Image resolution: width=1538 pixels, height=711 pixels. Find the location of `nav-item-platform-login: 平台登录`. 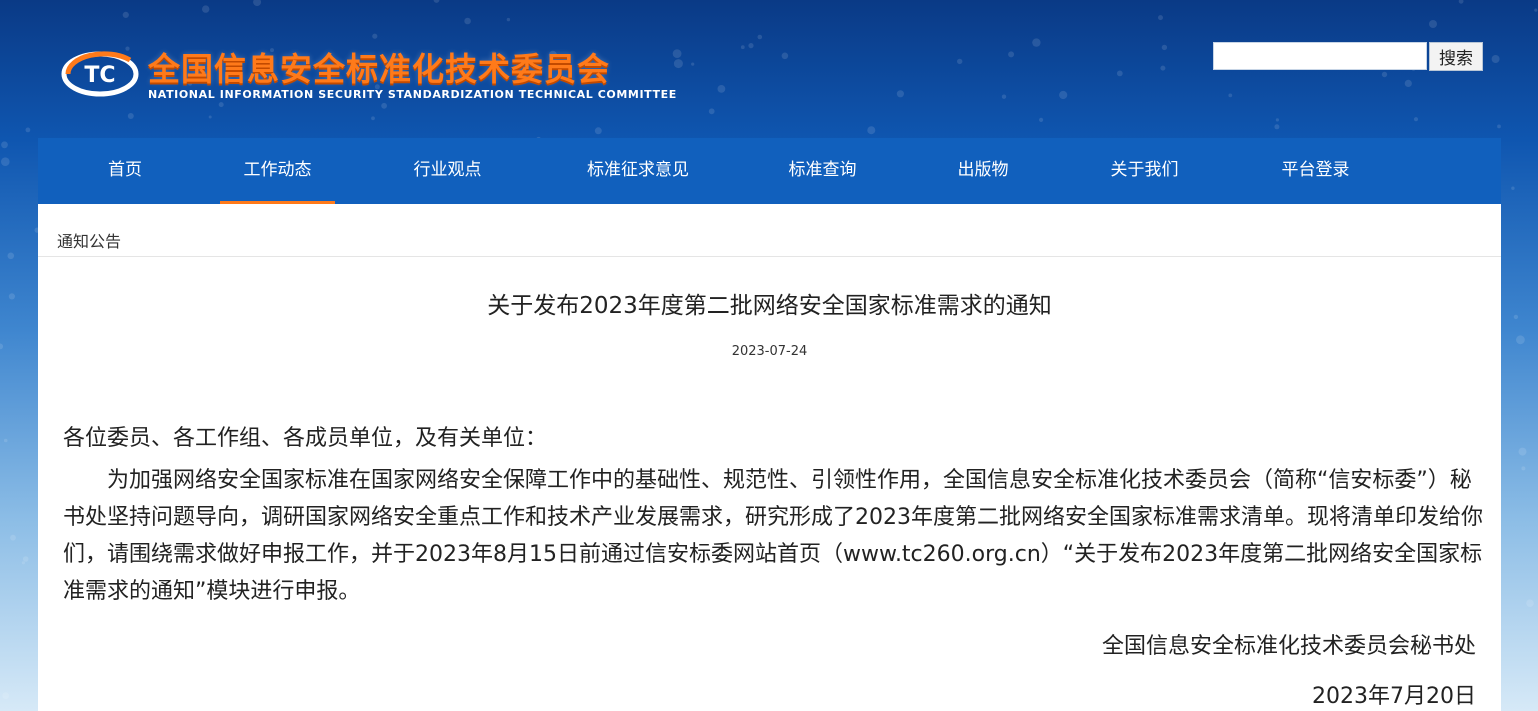

nav-item-platform-login: 平台登录 is located at coordinates (1315, 171).